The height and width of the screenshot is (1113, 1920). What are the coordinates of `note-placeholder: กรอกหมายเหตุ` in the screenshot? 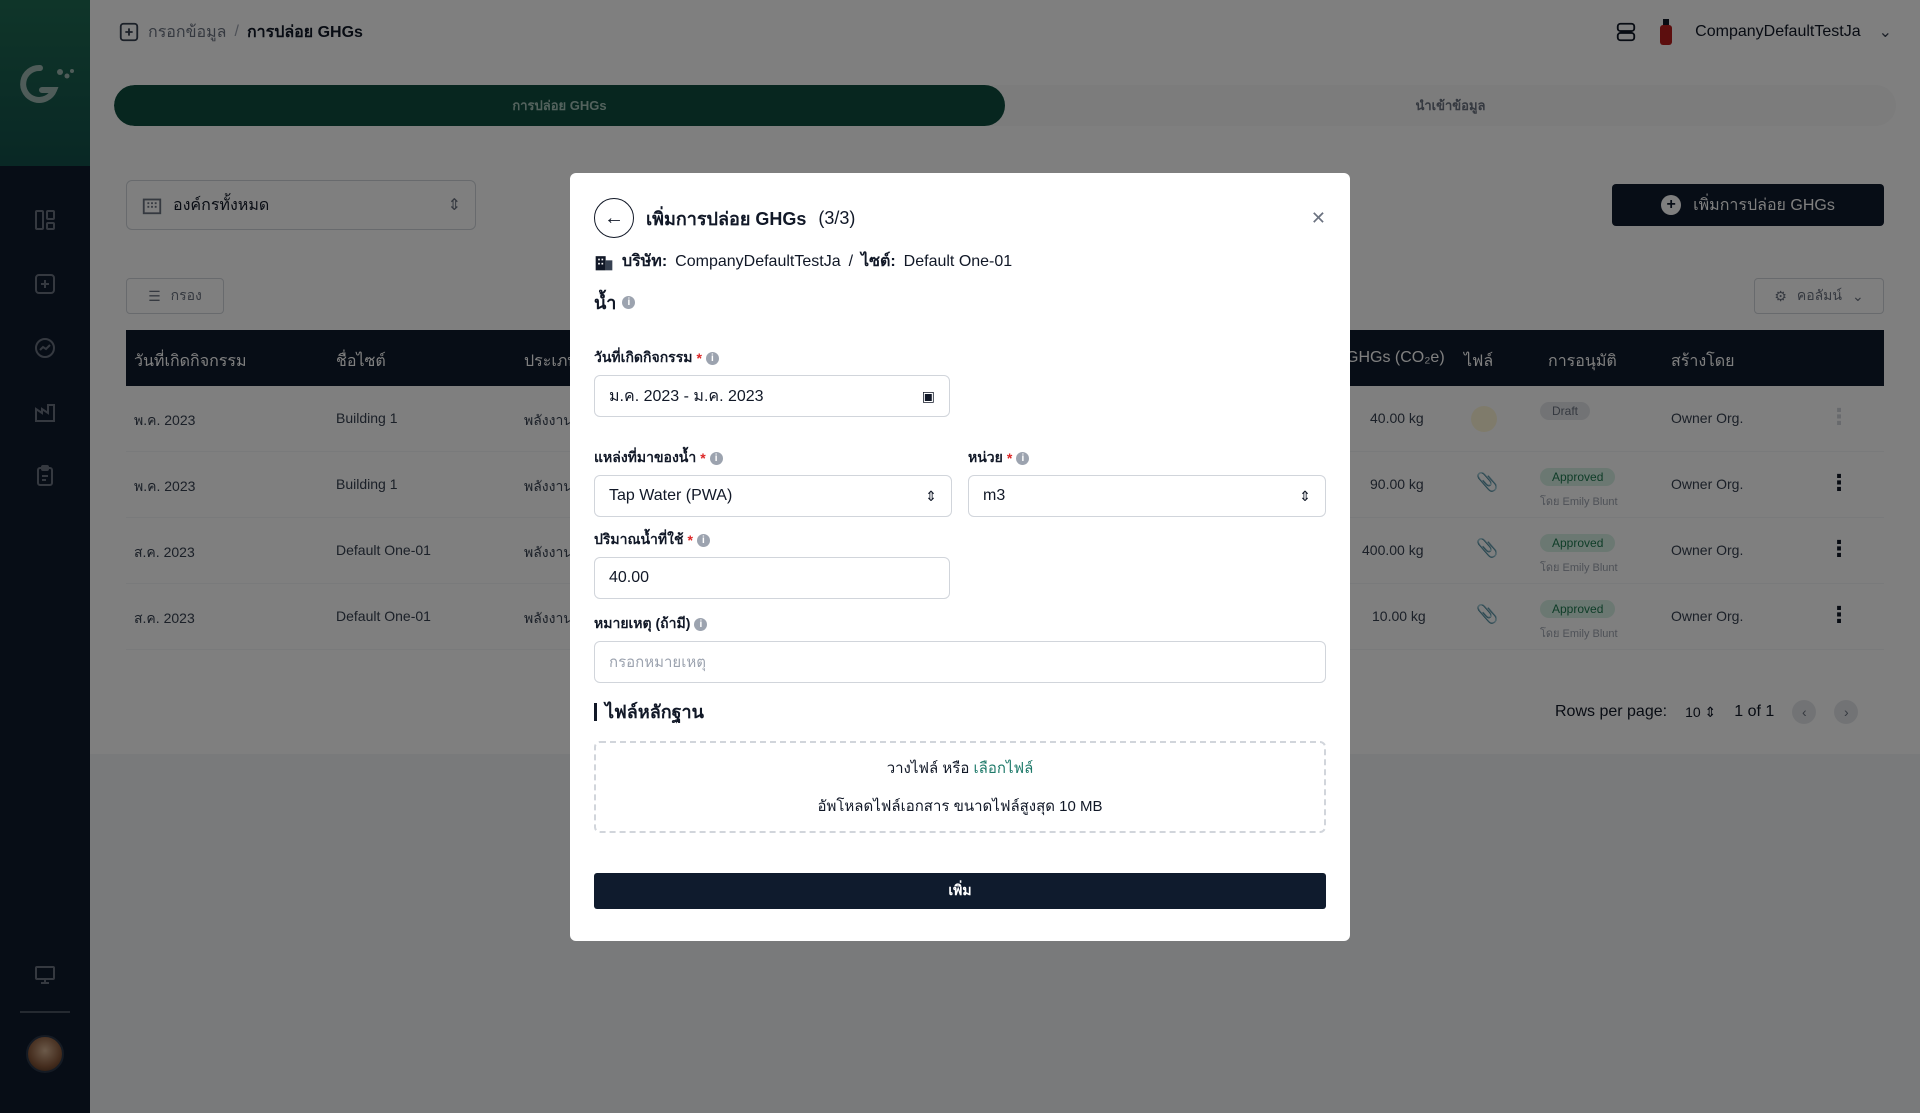 It's located at (657, 662).